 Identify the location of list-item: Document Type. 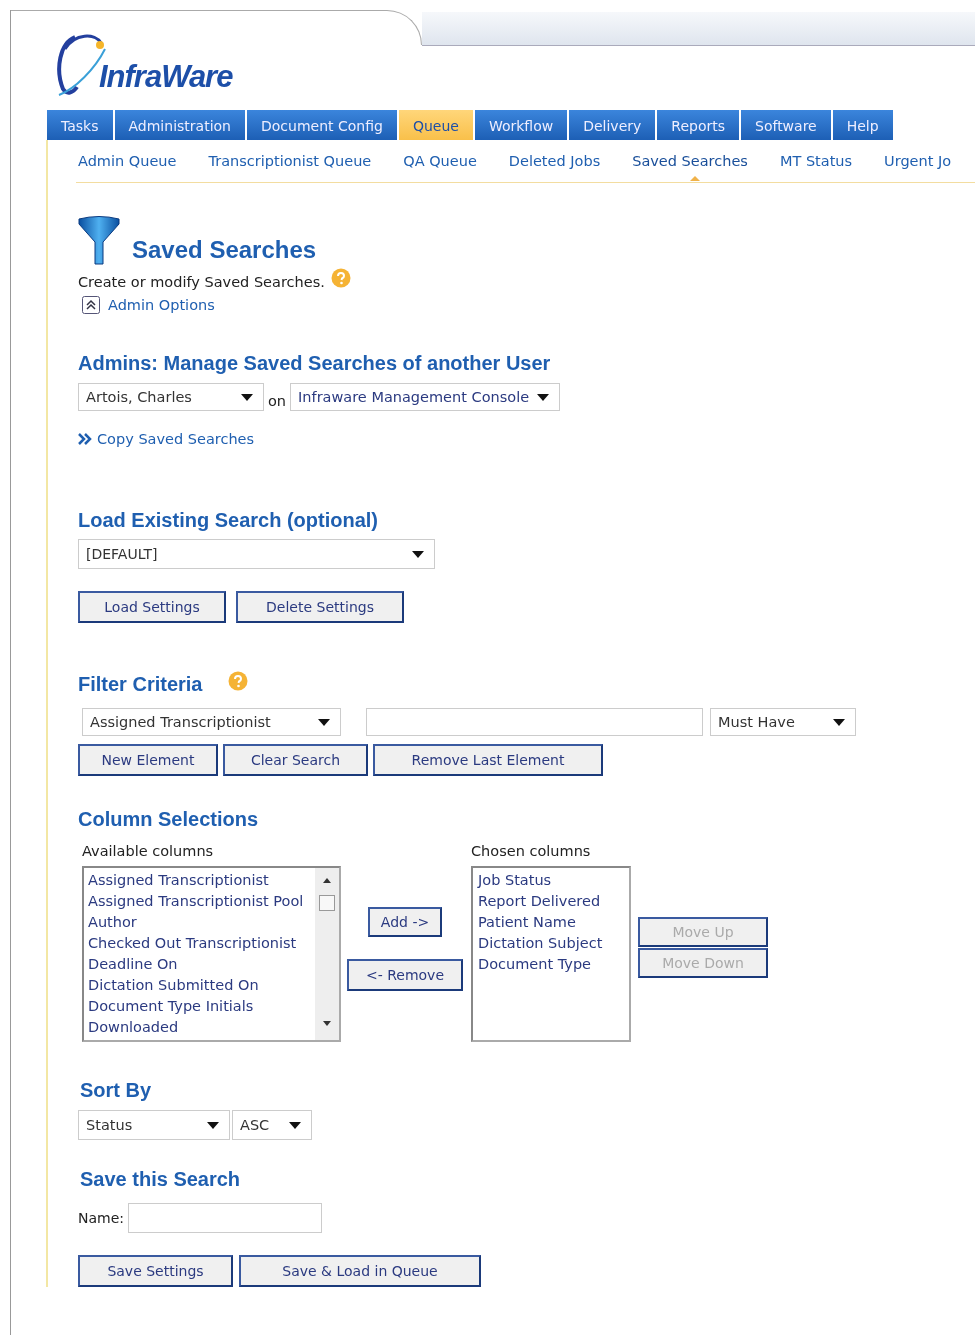
(553, 964).